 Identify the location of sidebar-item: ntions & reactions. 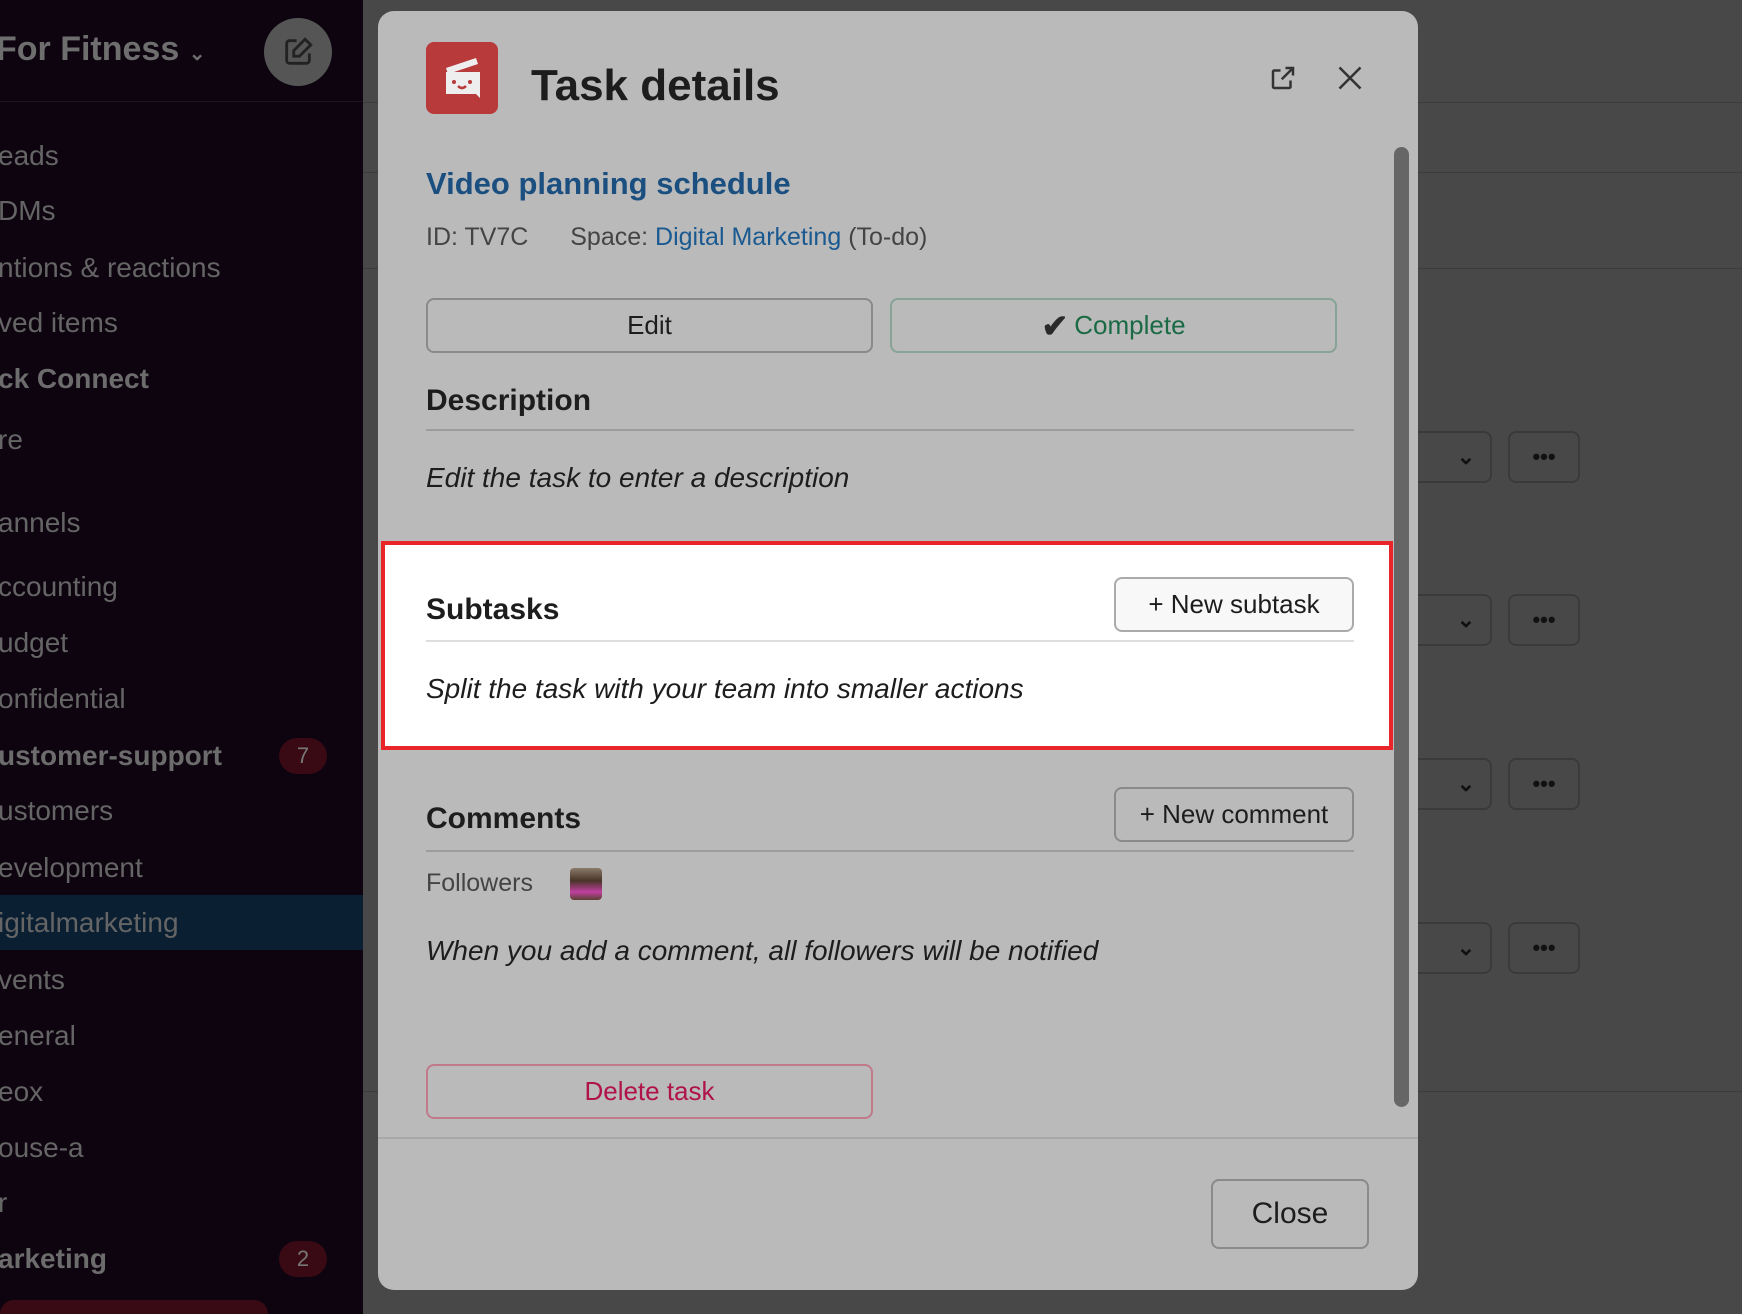
(110, 268).